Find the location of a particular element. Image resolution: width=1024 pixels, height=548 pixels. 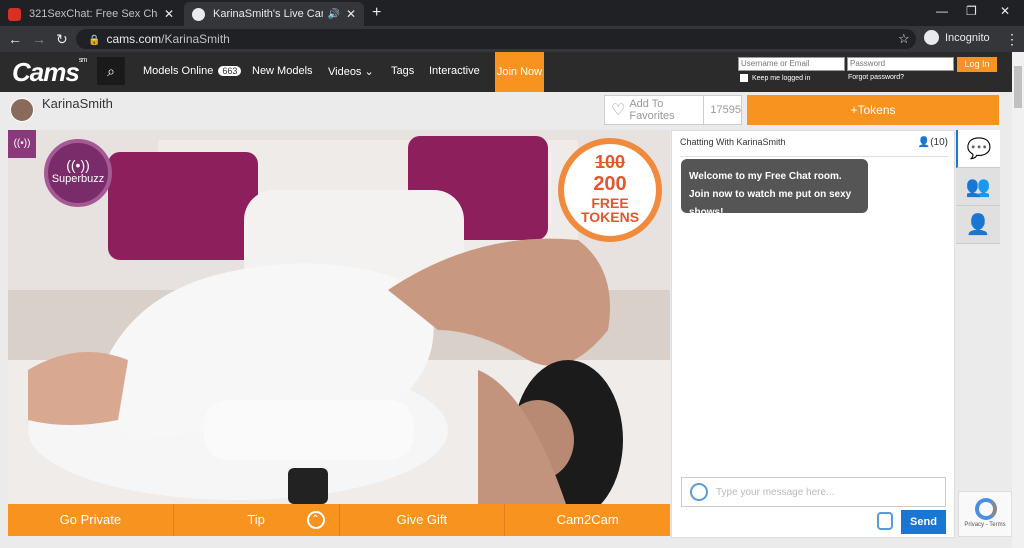

send-button: Send is located at coordinates (923, 522).